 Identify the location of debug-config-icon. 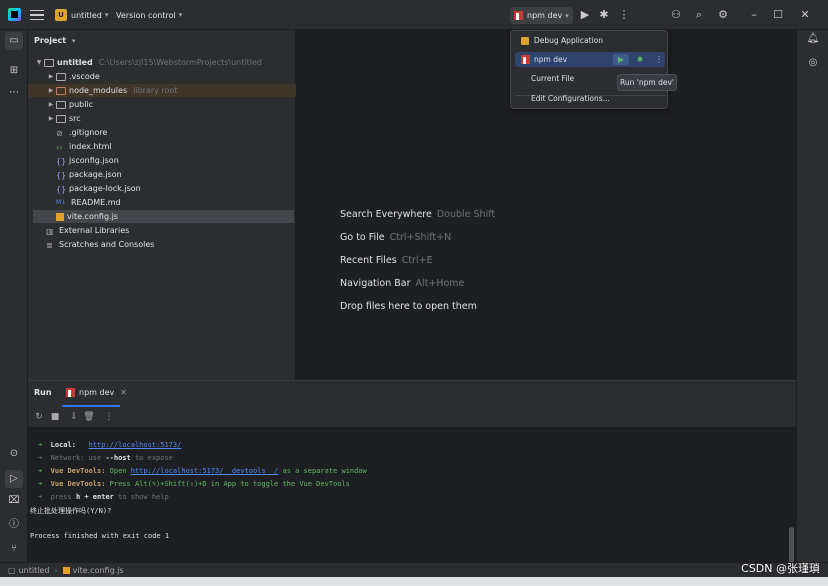
(525, 40).